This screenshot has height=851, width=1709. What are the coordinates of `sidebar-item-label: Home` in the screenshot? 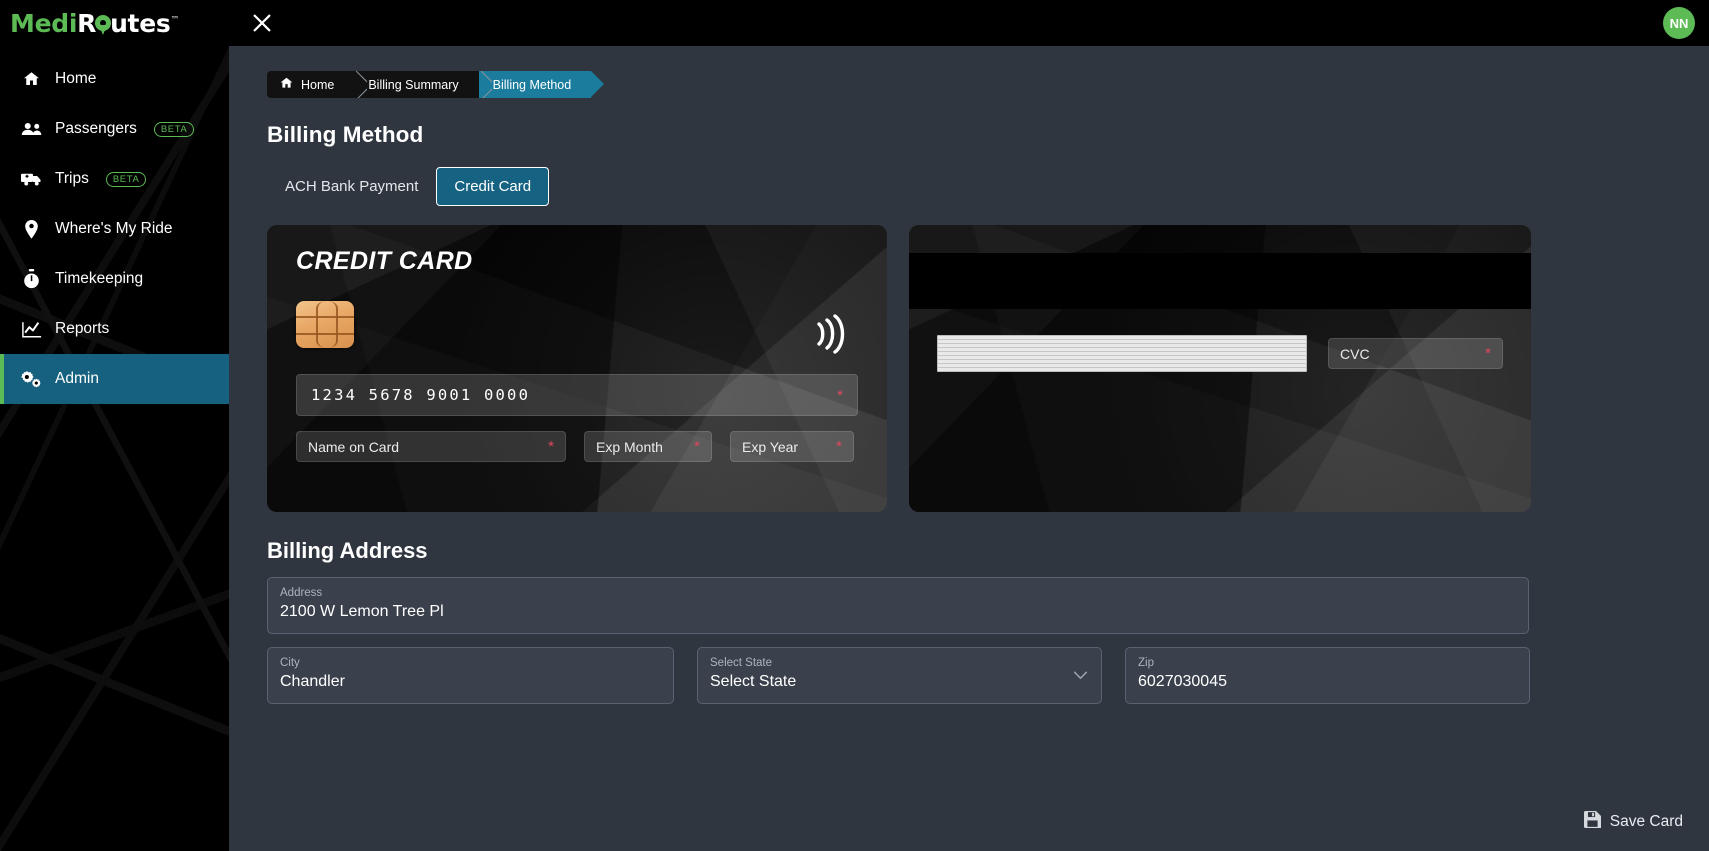 It's located at (76, 78).